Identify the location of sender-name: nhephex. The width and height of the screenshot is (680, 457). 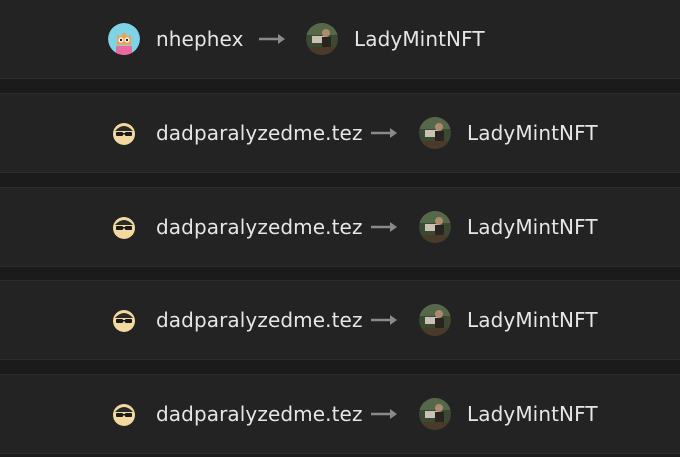
(200, 39).